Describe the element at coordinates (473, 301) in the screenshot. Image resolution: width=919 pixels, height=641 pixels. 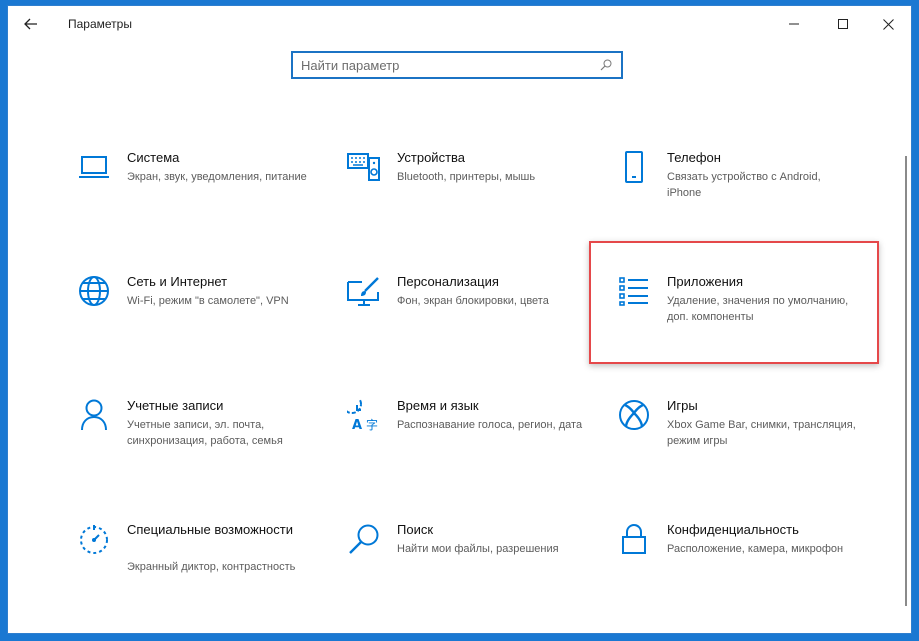
I see `tile-description: Фон, экран блокировки, цвета` at that location.